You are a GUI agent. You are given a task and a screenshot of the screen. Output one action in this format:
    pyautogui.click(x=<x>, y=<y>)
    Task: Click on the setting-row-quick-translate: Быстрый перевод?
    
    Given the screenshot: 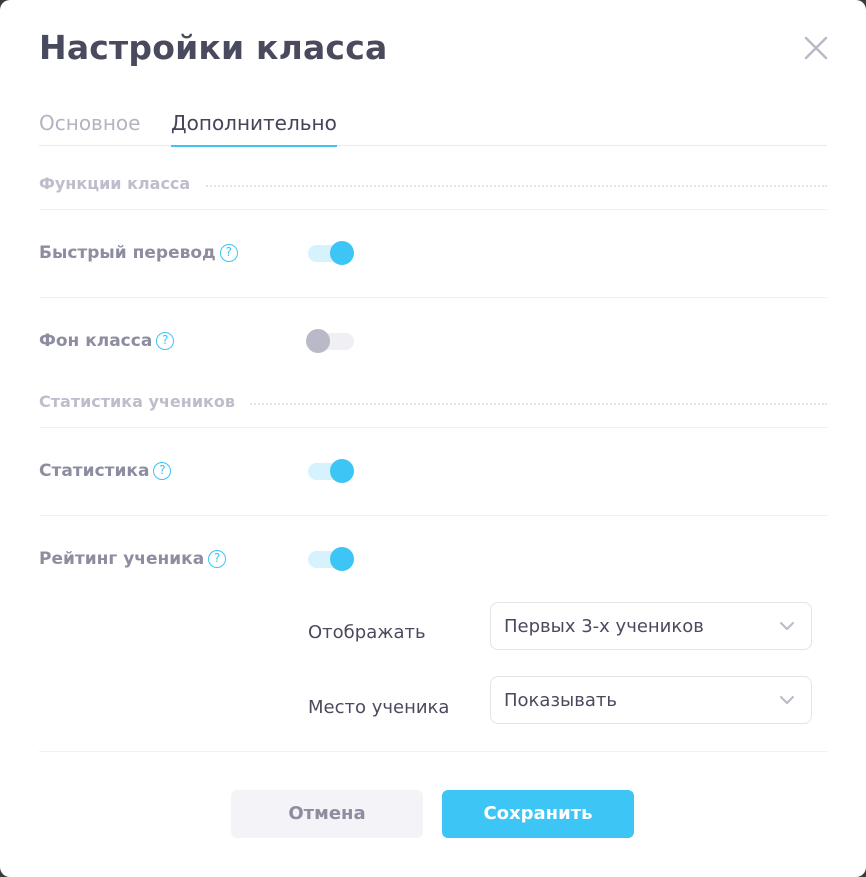 What is the action you would take?
    pyautogui.click(x=433, y=254)
    